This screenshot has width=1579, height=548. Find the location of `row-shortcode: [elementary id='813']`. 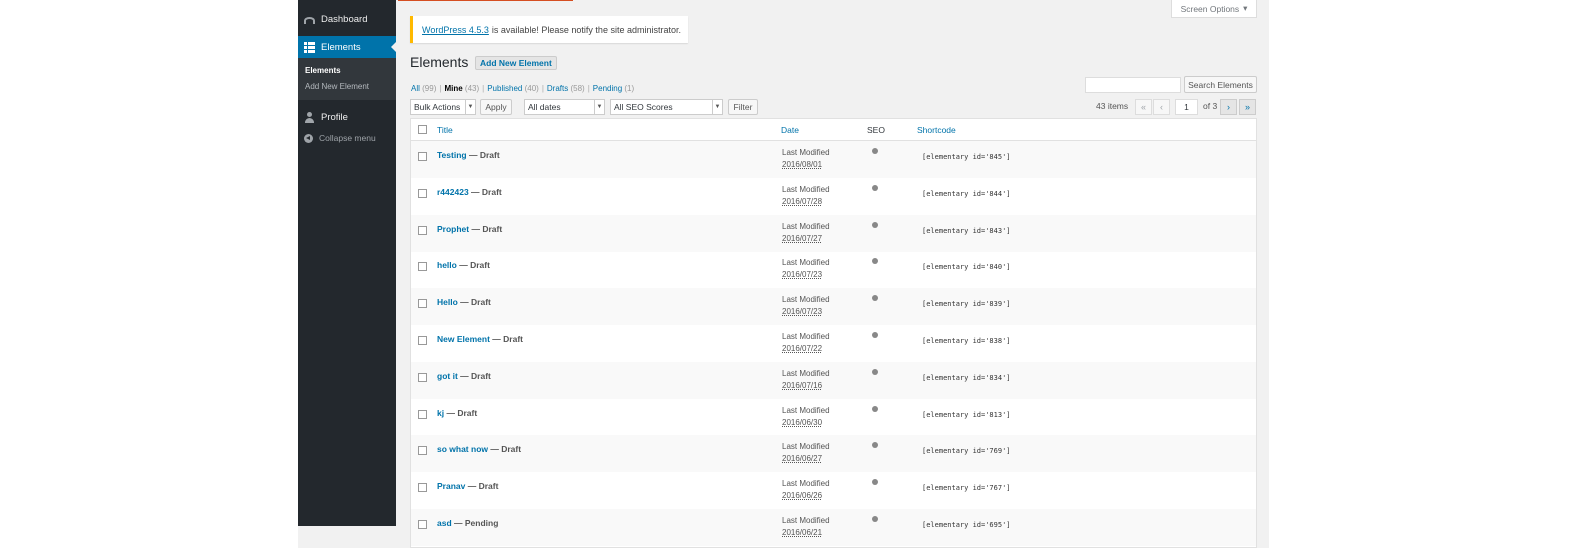

row-shortcode: [elementary id='813'] is located at coordinates (966, 414).